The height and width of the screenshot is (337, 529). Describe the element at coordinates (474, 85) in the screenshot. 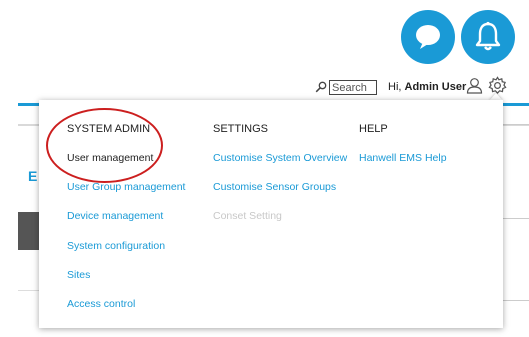

I see `user-icon` at that location.